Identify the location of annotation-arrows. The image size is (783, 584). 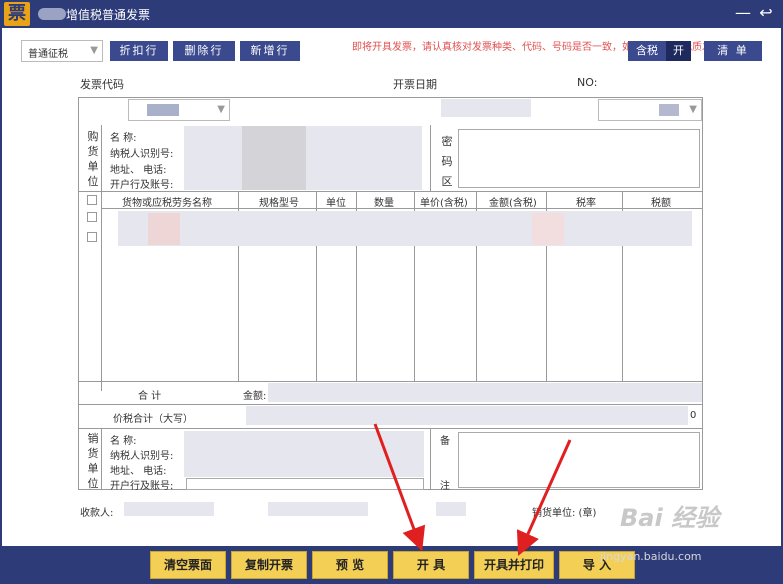
(472, 489).